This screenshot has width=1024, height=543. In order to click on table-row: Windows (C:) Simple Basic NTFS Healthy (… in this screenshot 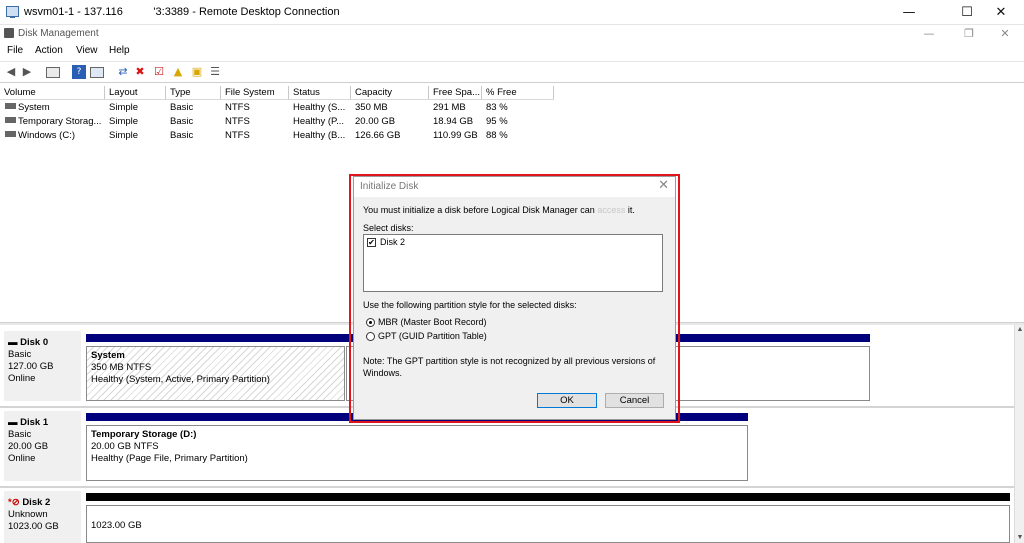, I will do `click(277, 136)`.